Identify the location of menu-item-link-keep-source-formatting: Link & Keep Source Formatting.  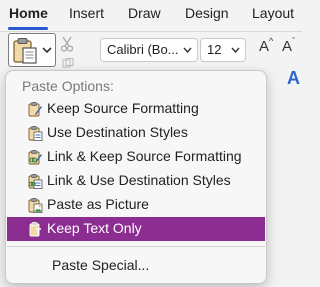
(136, 157).